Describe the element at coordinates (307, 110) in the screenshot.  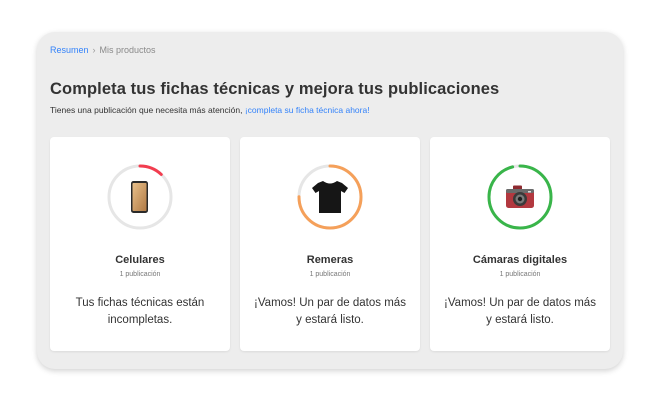
I see `complete-sheet-link: ¡completa su ficha técnica ahora!` at that location.